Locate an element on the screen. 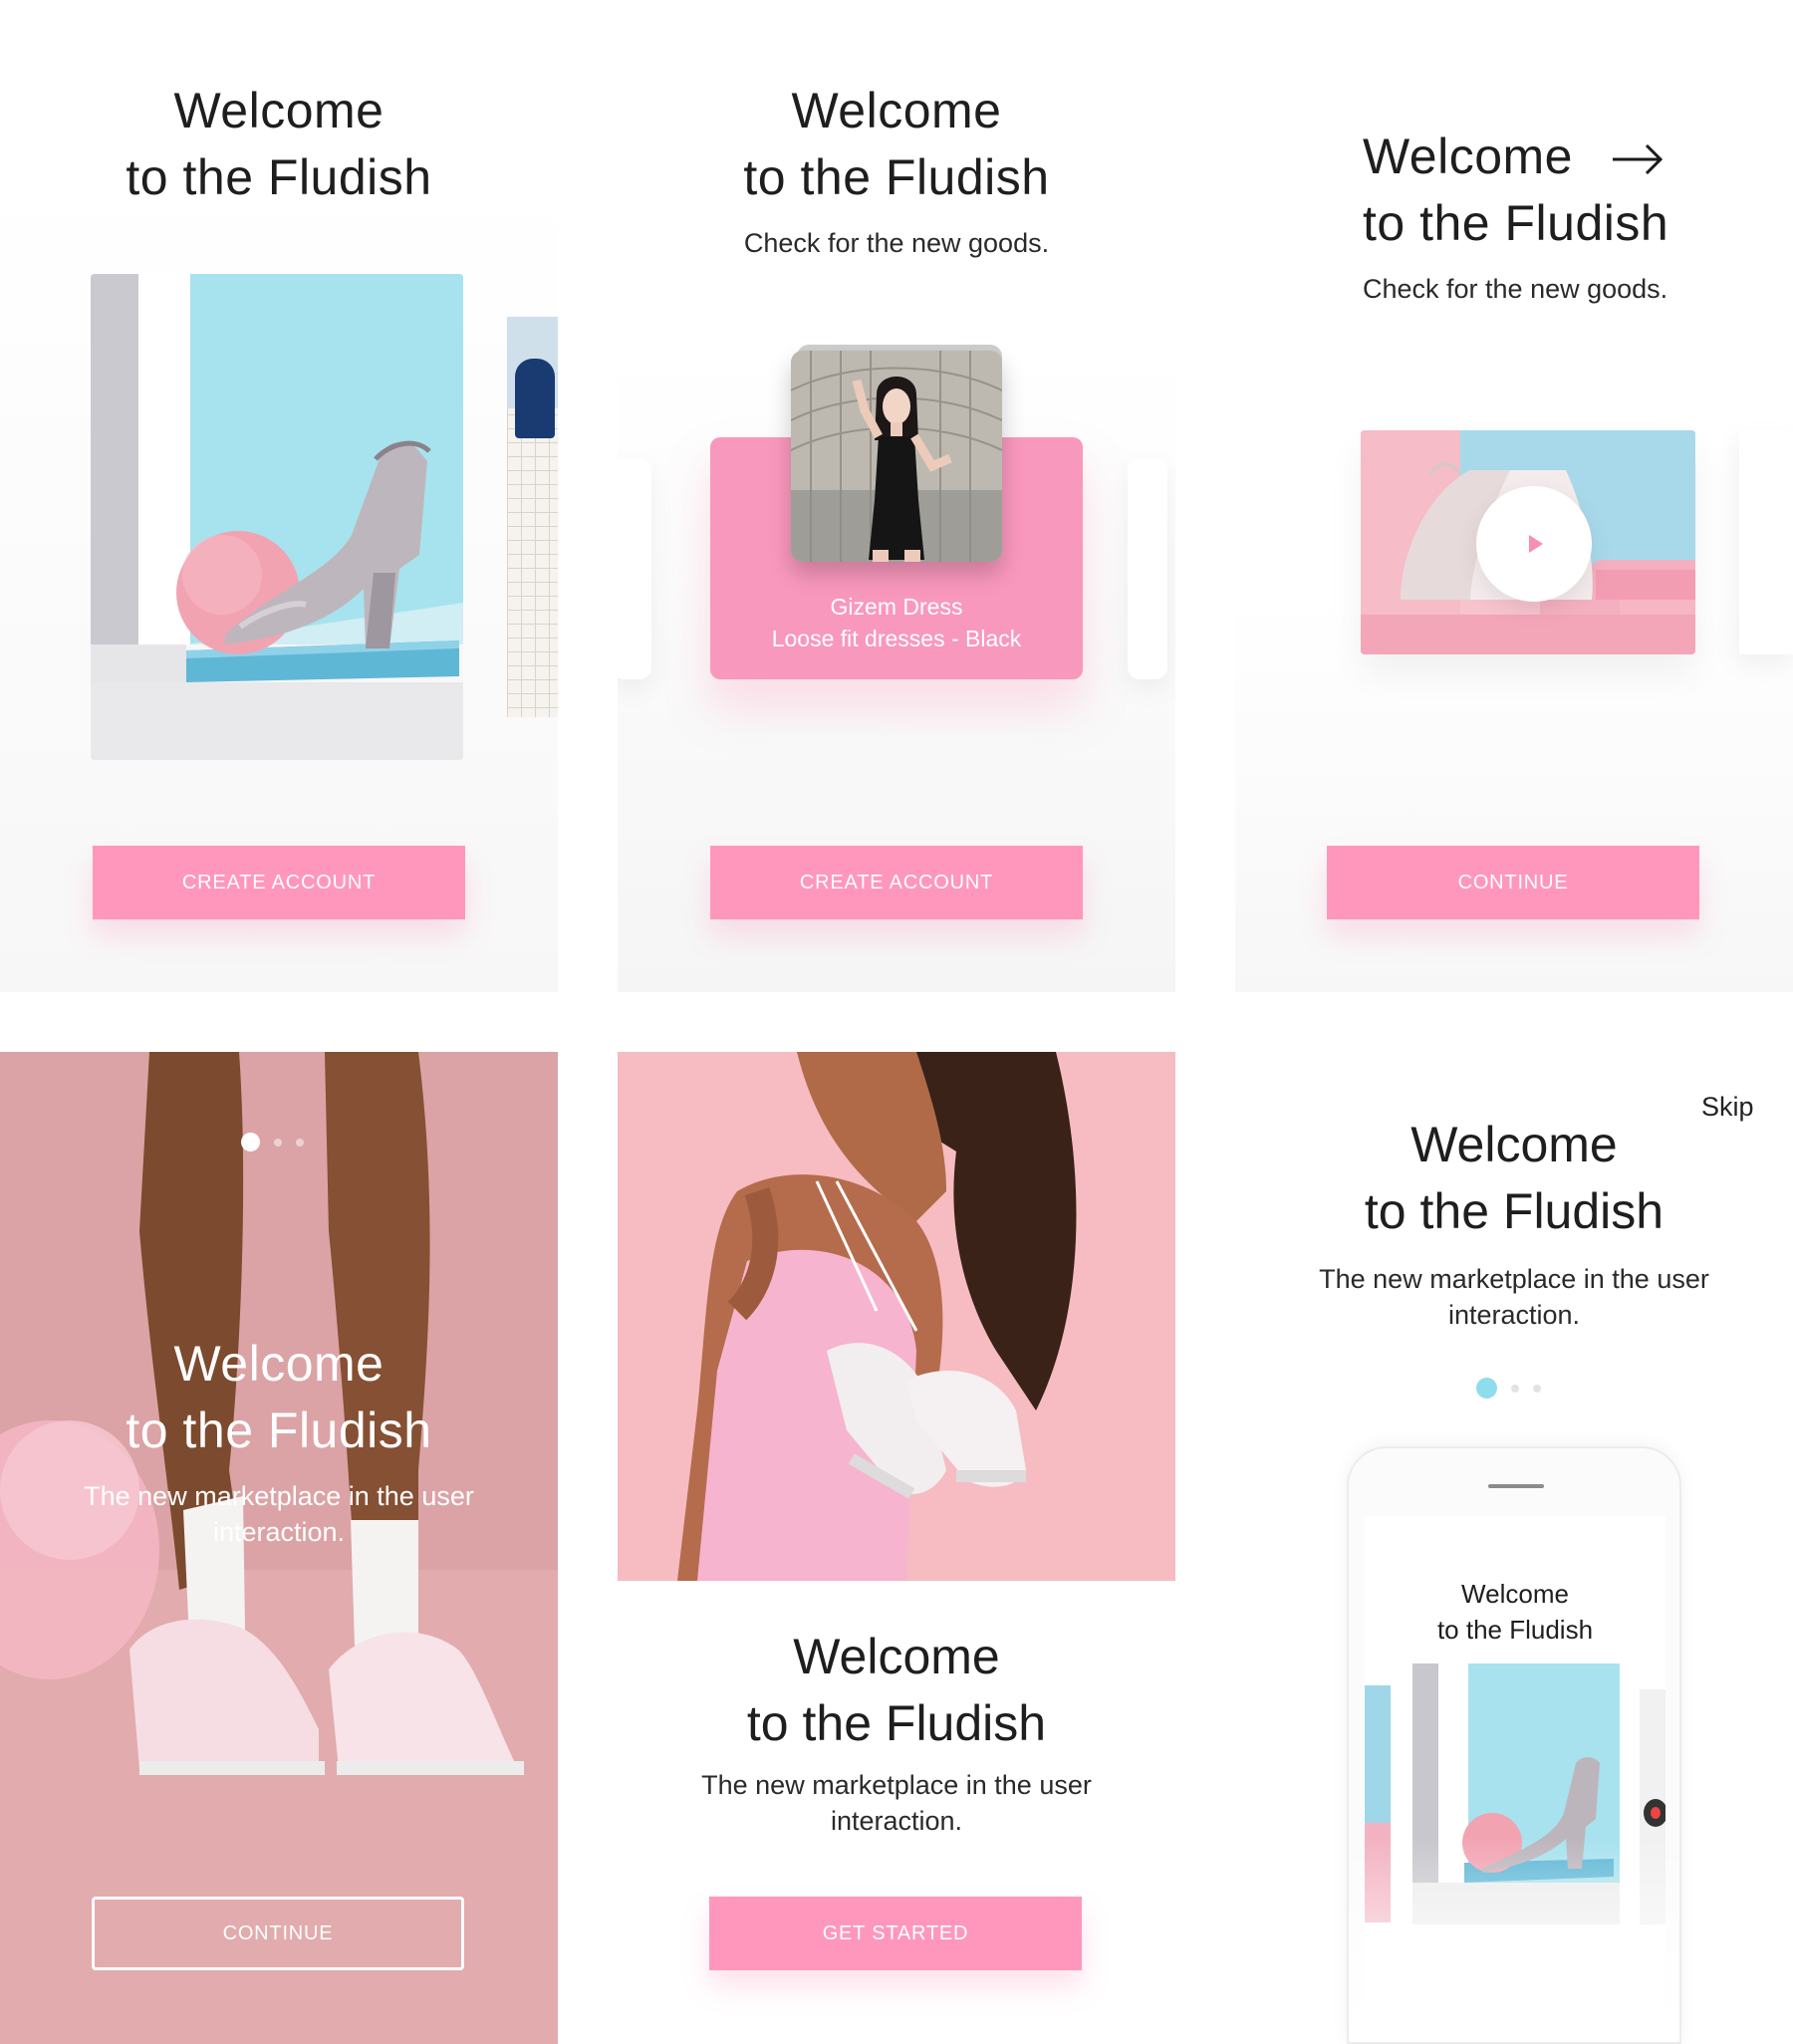 The image size is (1793, 2044). product-card-peek is located at coordinates (532, 517).